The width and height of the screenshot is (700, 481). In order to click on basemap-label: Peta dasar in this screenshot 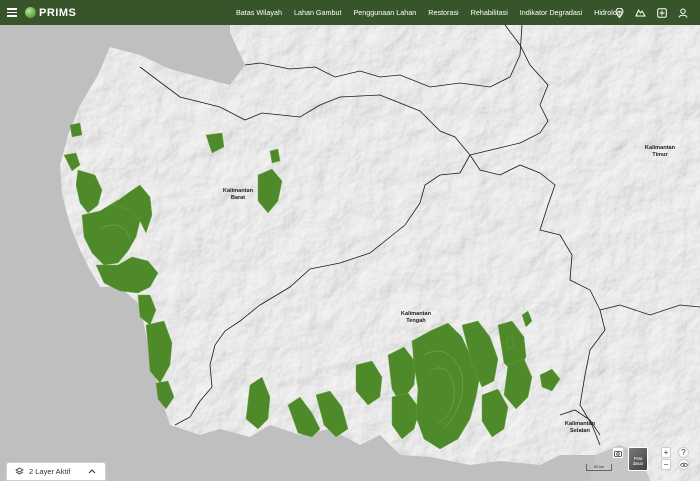, I will do `click(638, 461)`.